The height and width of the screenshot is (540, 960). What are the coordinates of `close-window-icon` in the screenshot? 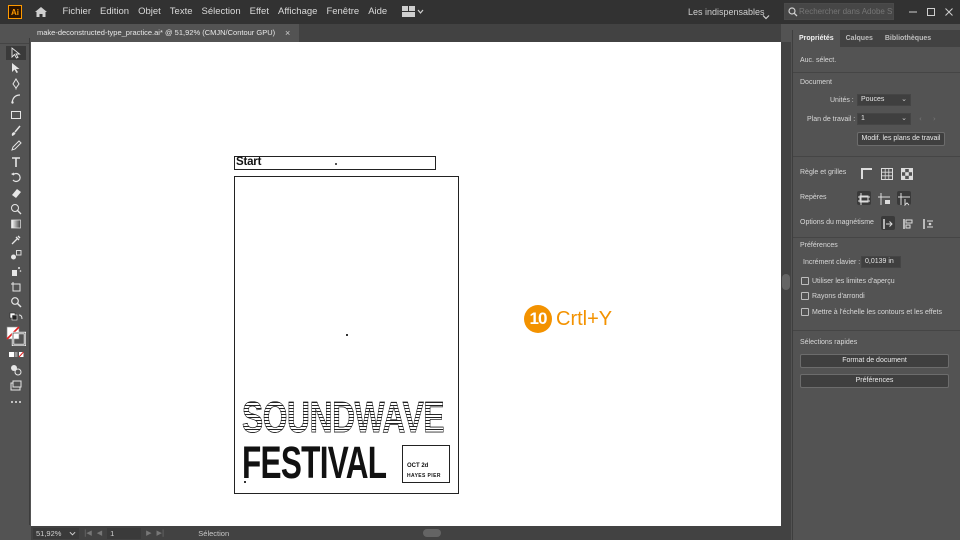 It's located at (949, 11).